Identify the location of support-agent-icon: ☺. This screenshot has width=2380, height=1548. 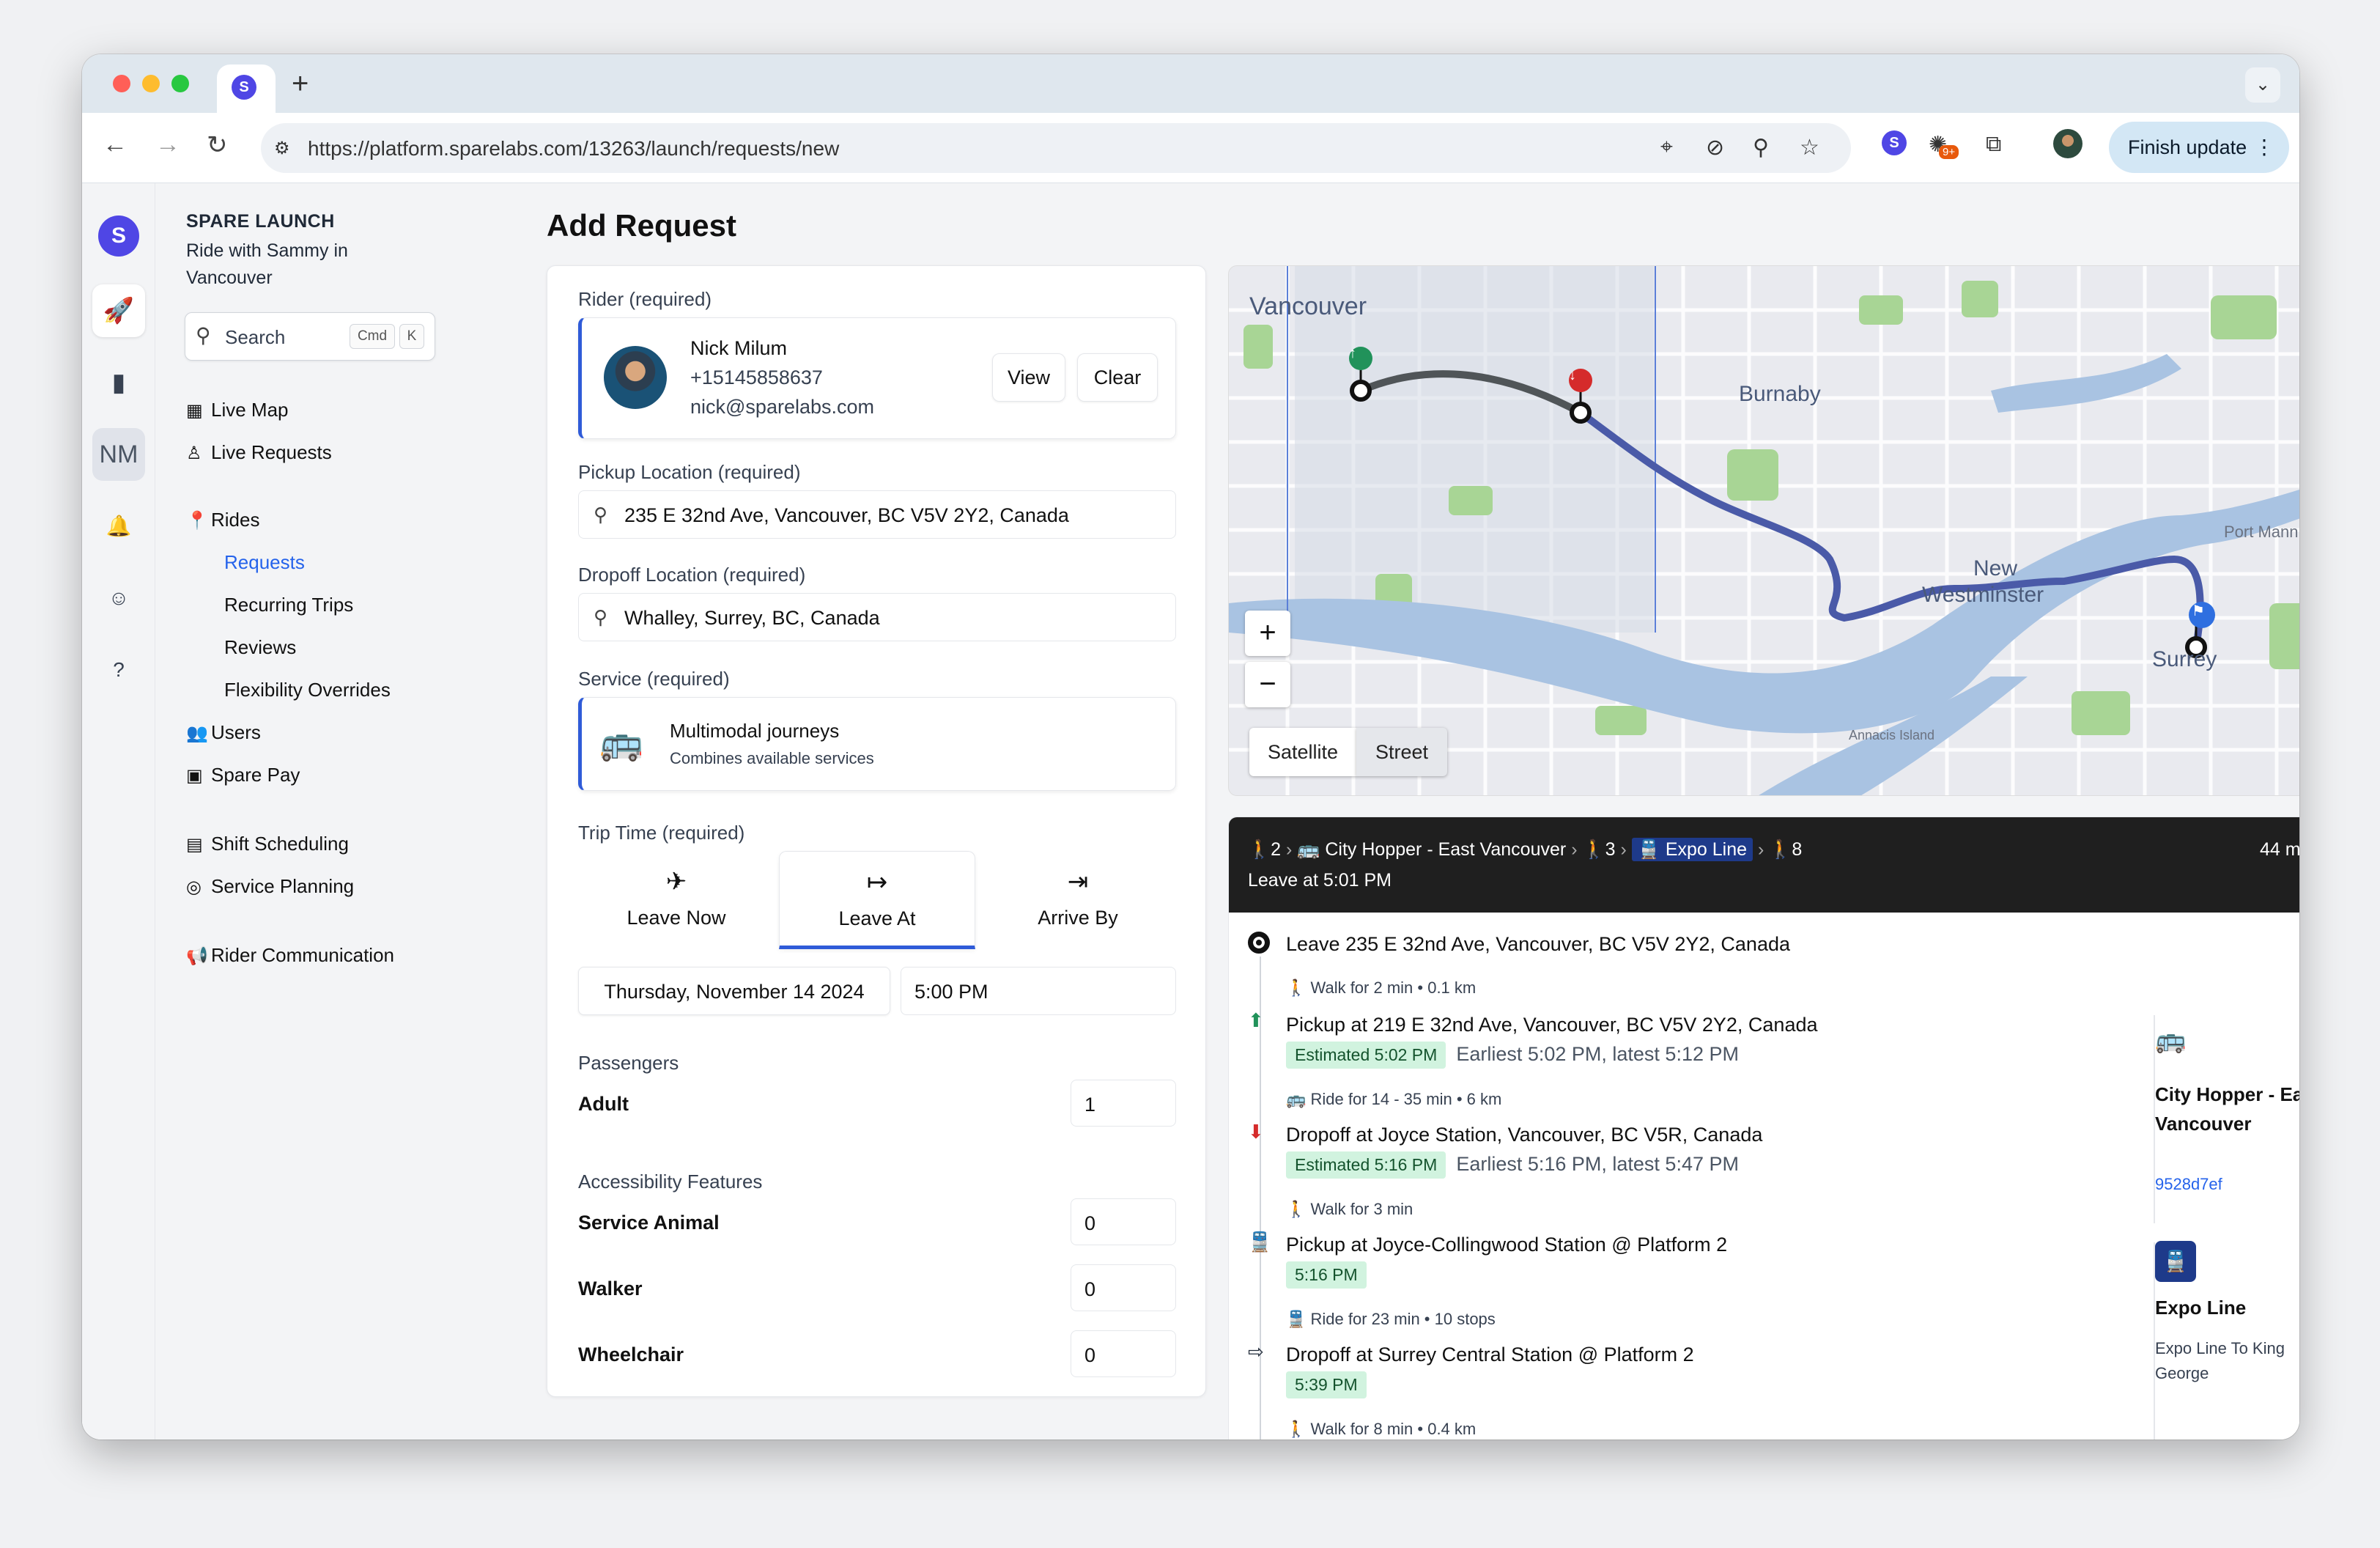
(118, 598).